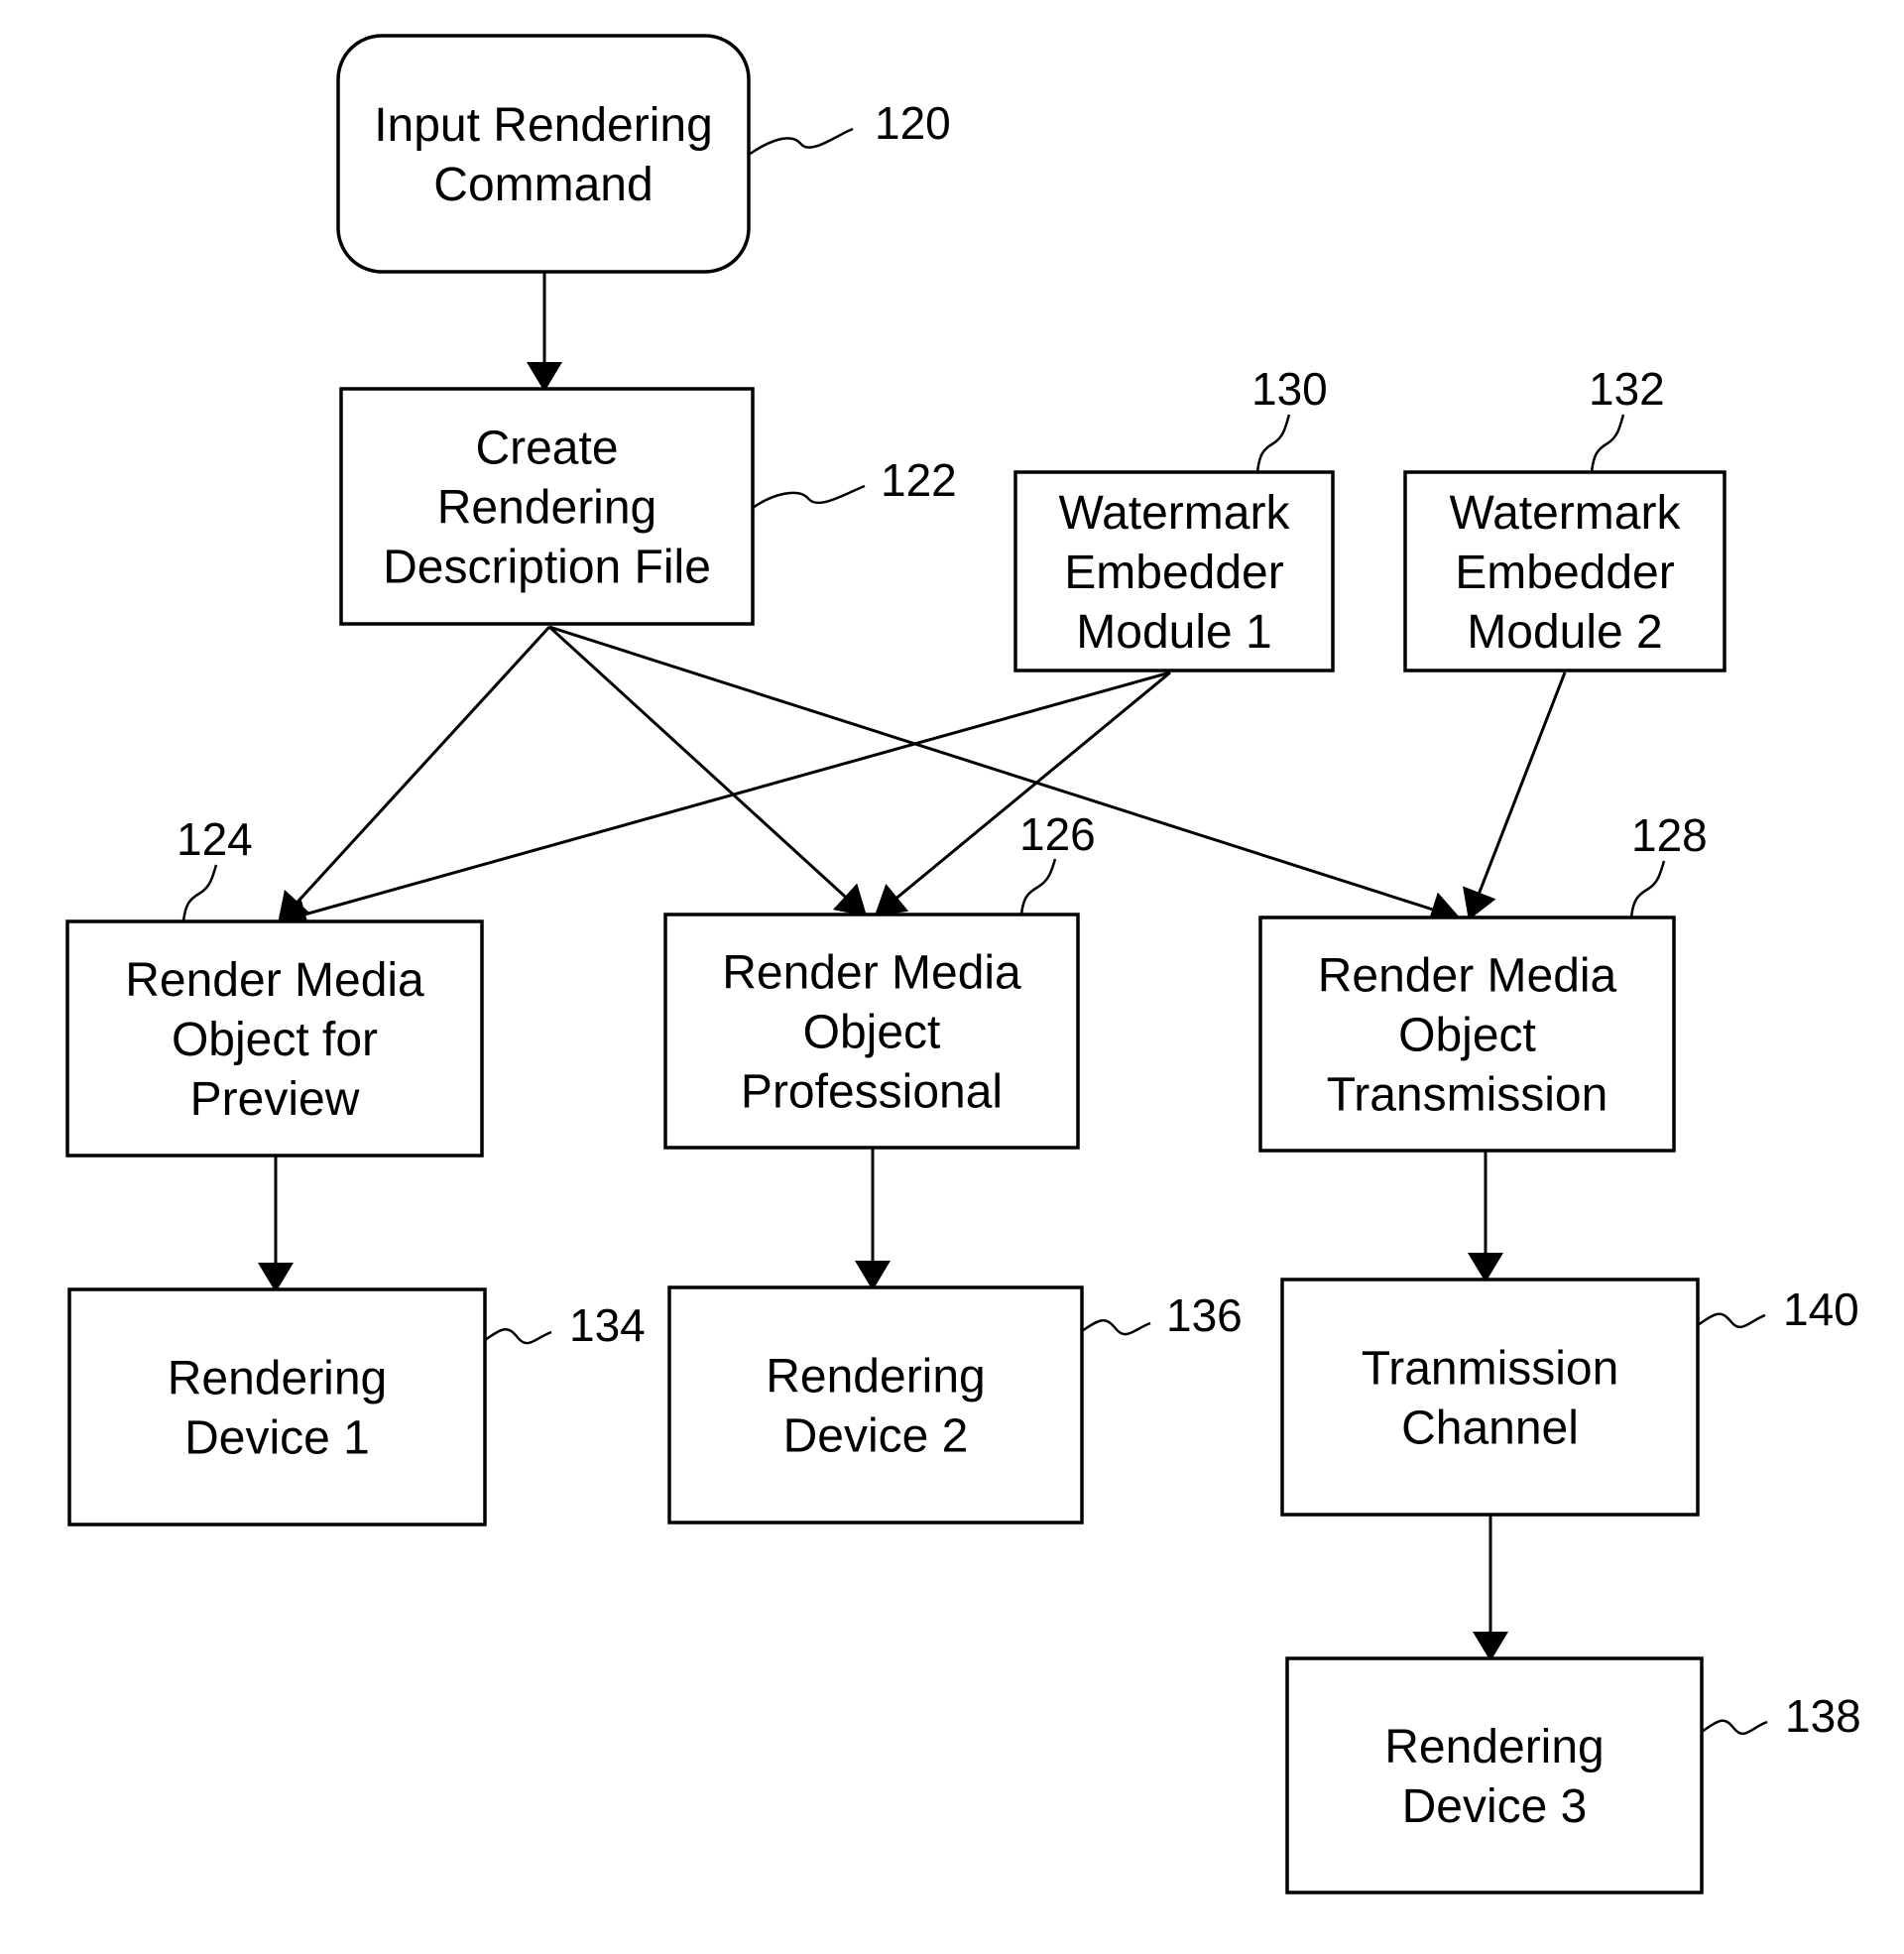  I want to click on node-label-line: Professional, so click(872, 1092).